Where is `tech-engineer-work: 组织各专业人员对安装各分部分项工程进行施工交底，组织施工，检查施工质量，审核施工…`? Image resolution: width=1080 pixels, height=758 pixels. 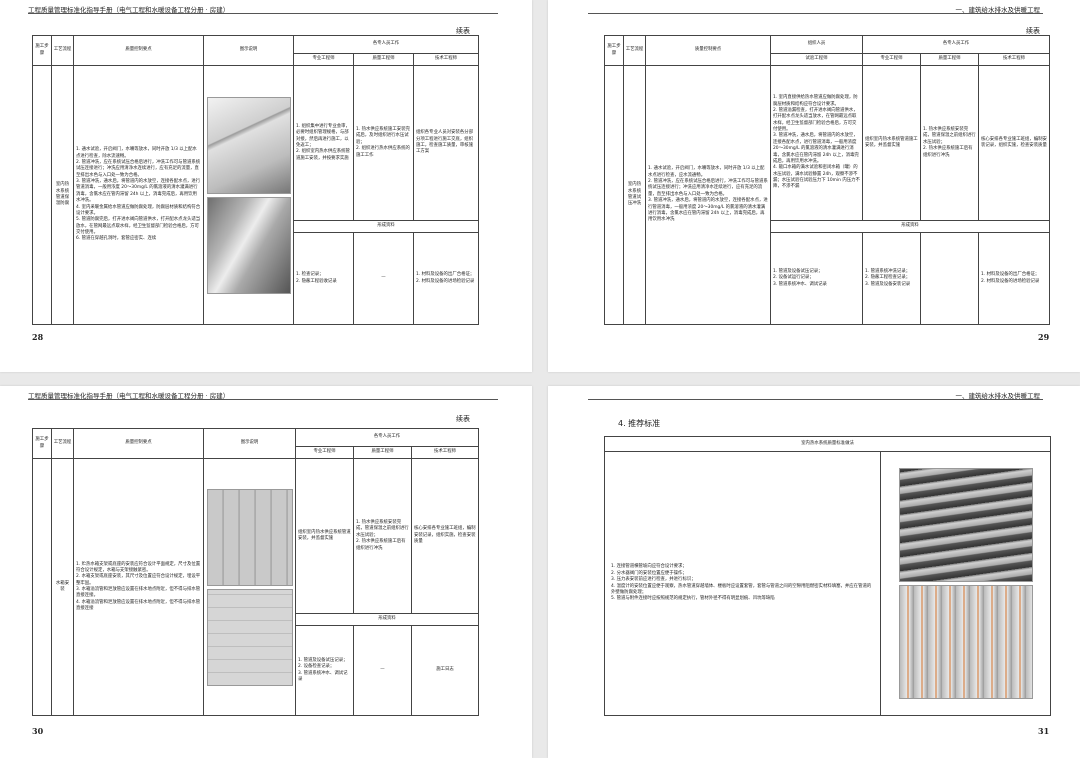 tech-engineer-work: 组织各专业人员对安装各分部分项工程进行施工交底，组织施工，检查施工质量，审核施工… is located at coordinates (446, 143).